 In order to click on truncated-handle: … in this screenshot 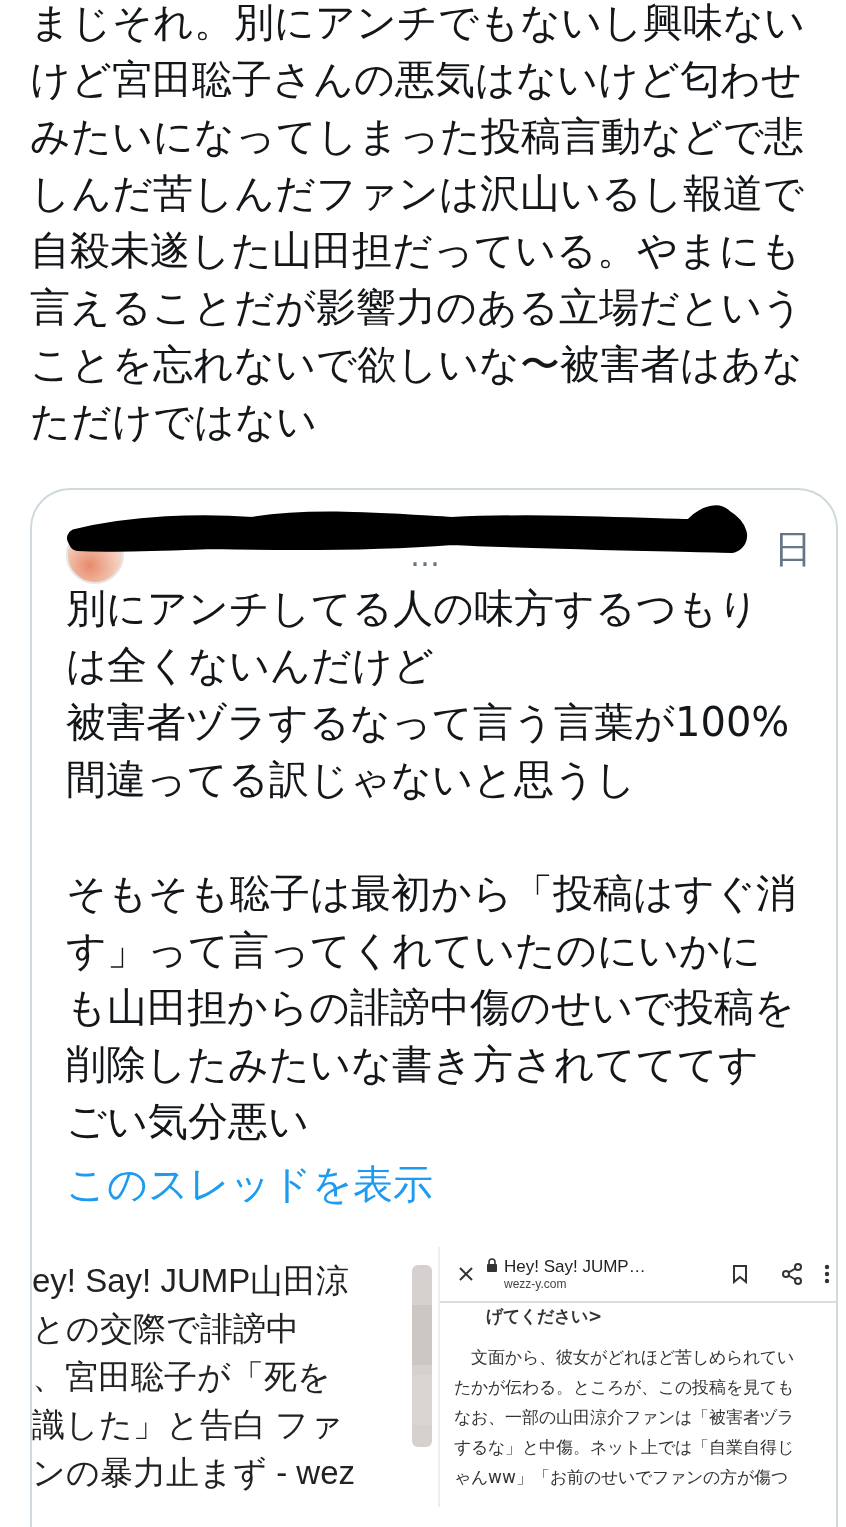, I will do `click(425, 555)`.